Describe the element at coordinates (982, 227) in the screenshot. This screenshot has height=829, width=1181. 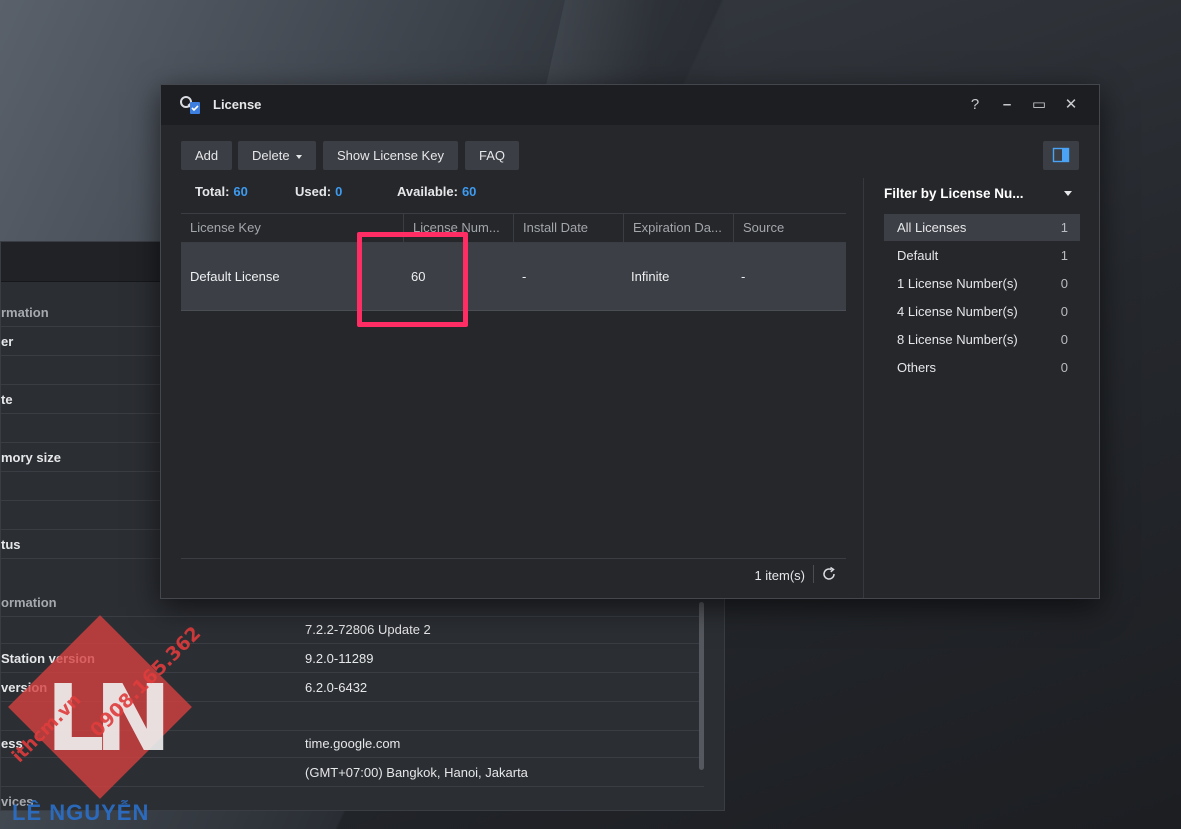
I see `filter-item-all-licenses: All Licenses 1` at that location.